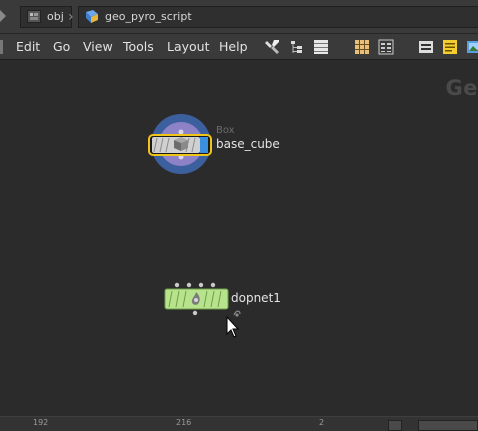 This screenshot has height=431, width=478. Describe the element at coordinates (321, 47) in the screenshot. I see `list-icon` at that location.